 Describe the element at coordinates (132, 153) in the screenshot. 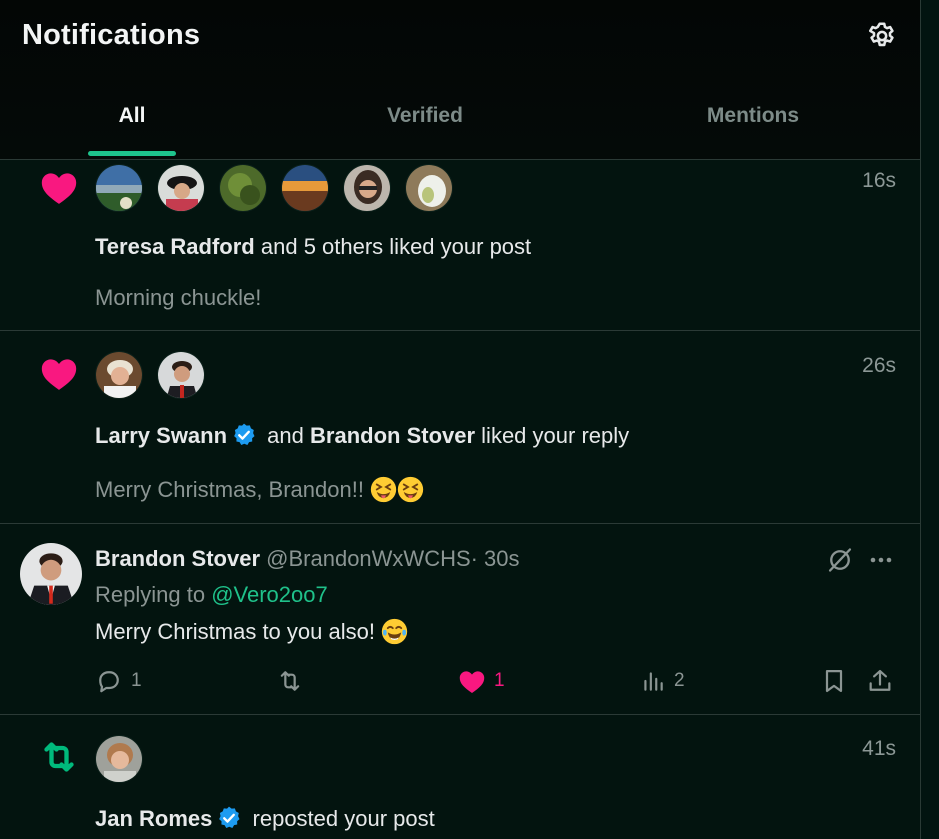

I see `active-tab-indicator` at that location.